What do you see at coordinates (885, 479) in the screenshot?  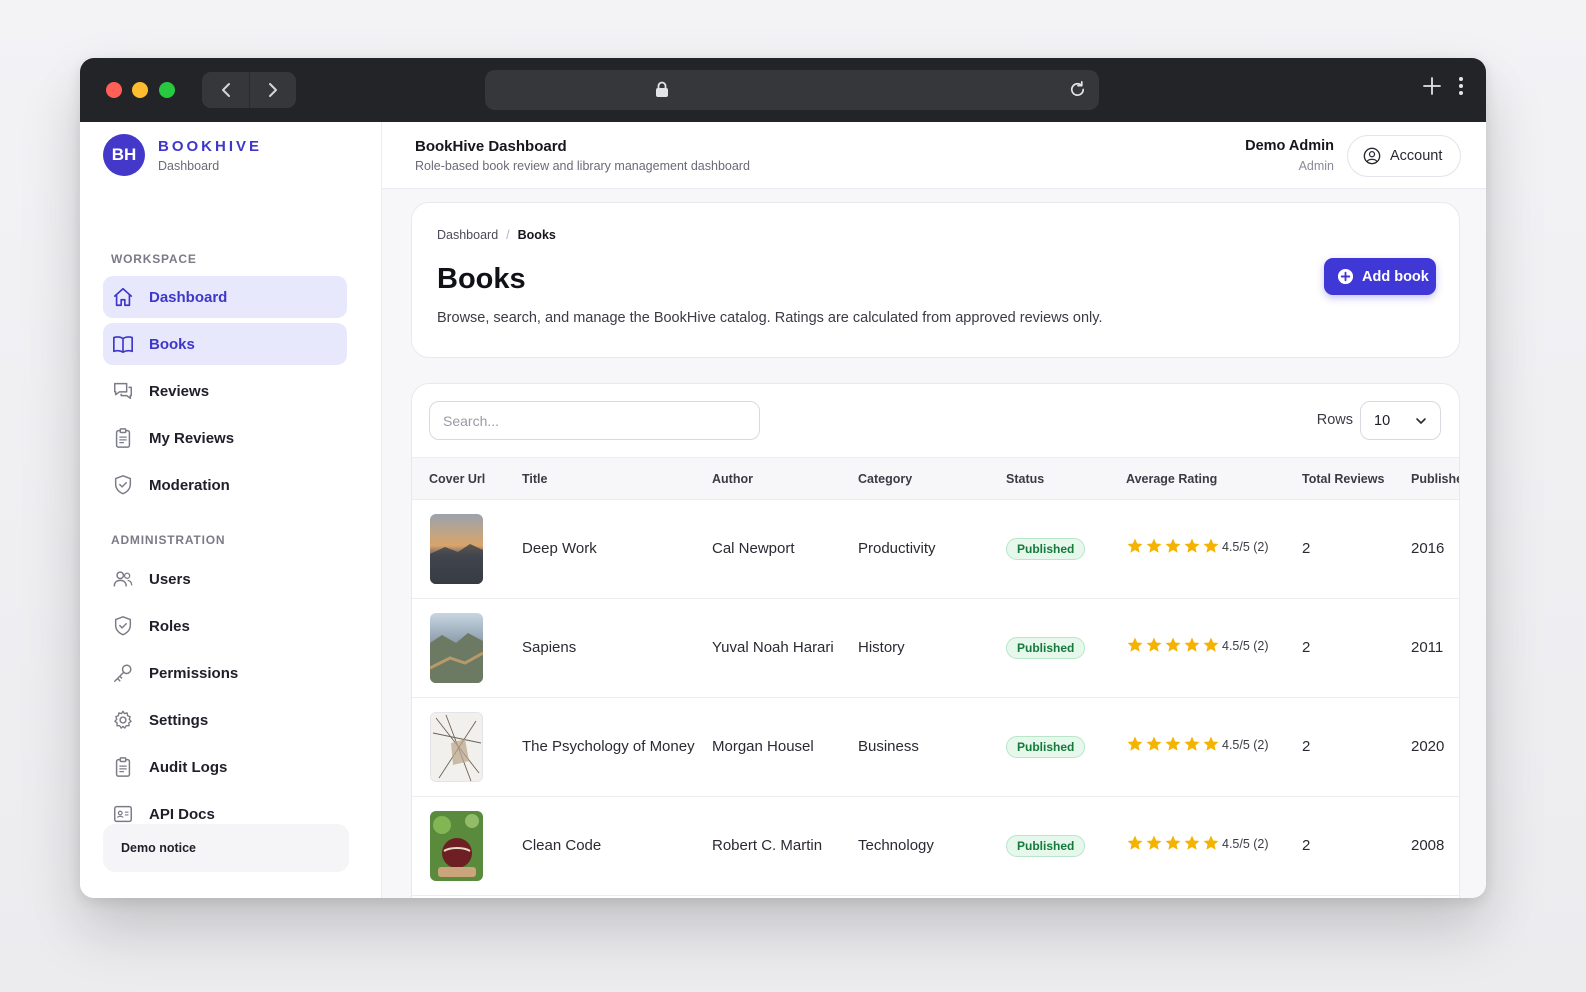 I see `column-header-category: Category` at bounding box center [885, 479].